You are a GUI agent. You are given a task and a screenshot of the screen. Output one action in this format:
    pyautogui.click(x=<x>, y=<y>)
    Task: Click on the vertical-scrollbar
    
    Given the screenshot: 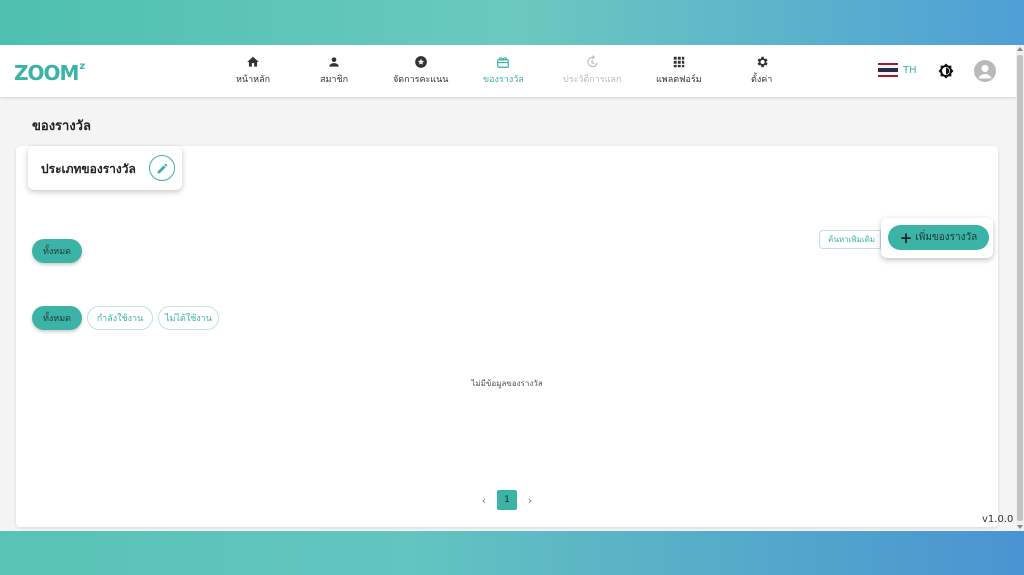 What is the action you would take?
    pyautogui.click(x=1020, y=288)
    